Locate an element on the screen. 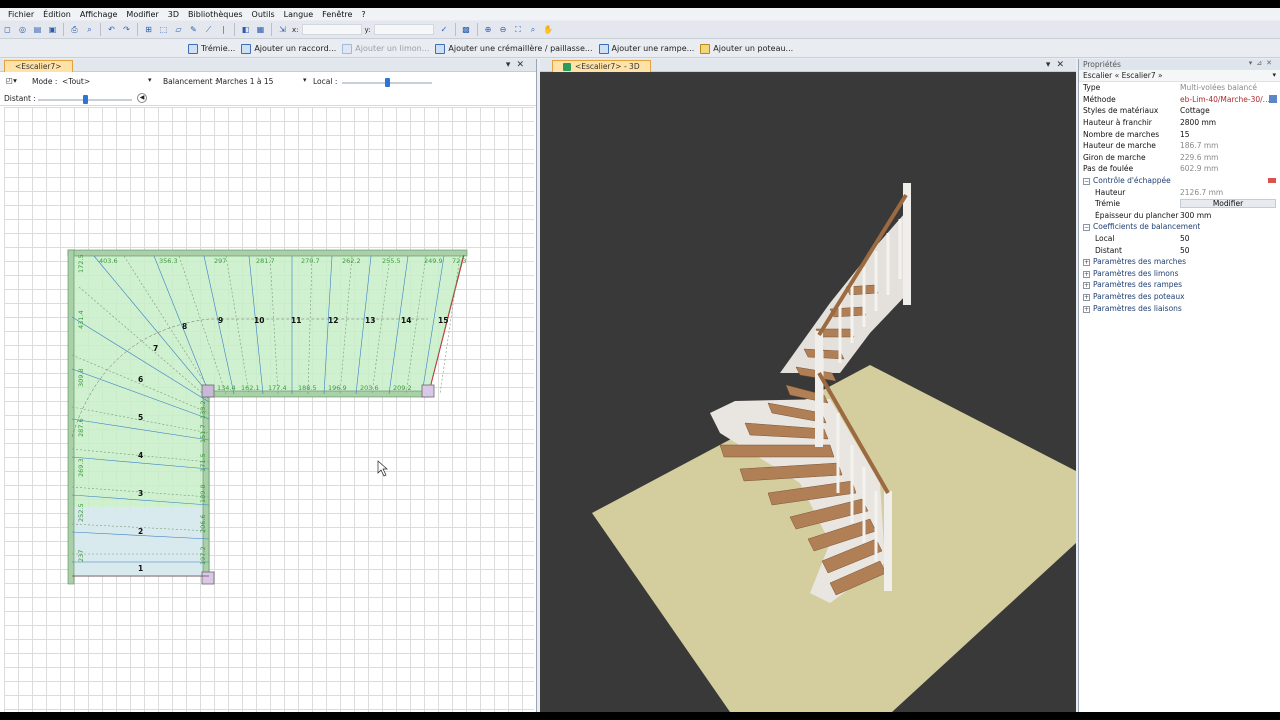 This screenshot has height=720, width=1280. balancement-chevron-down-icon: ▾ is located at coordinates (305, 80).